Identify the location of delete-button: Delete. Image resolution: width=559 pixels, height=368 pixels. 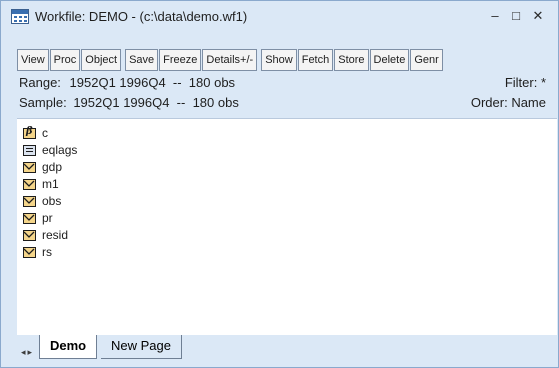
(389, 60).